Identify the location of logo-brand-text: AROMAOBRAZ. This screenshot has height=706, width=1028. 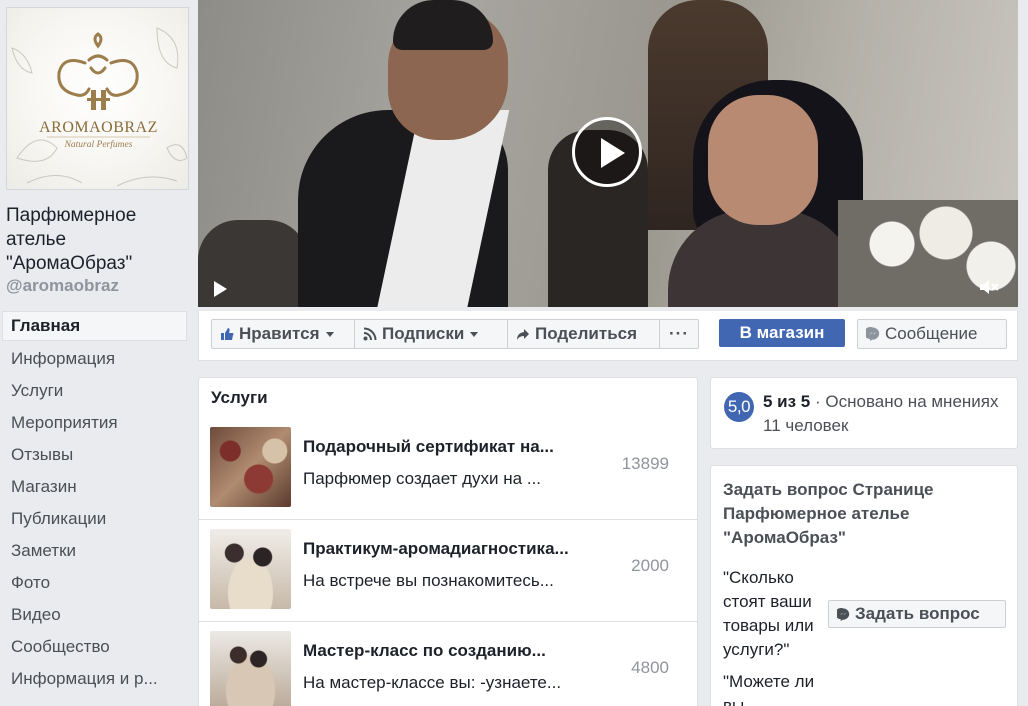
(98, 127).